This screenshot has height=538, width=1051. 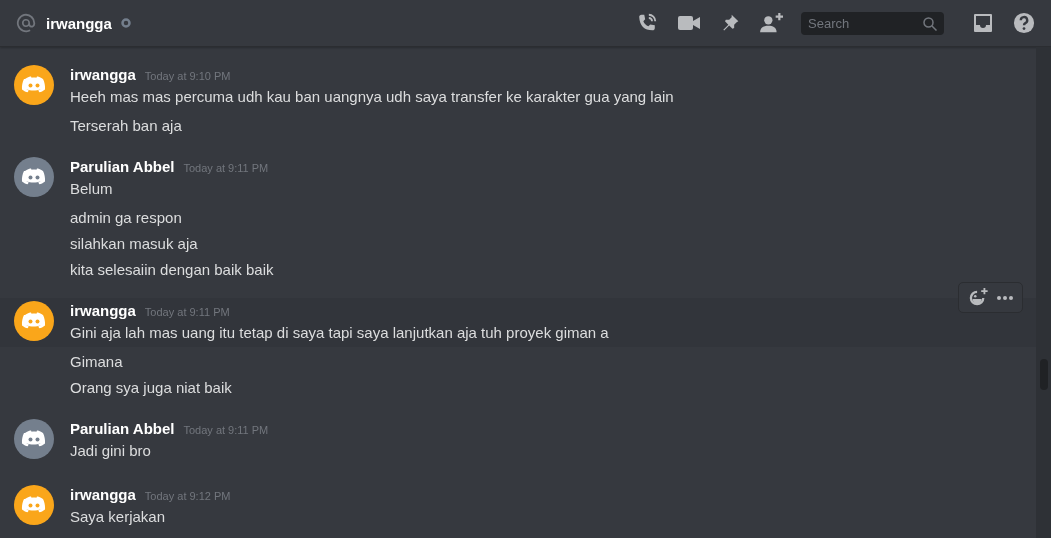 I want to click on message-text: Heeh mas mas percuma udh kau ban uangnya udh saya transfer ke karakter gua yang lain, so click(x=372, y=97).